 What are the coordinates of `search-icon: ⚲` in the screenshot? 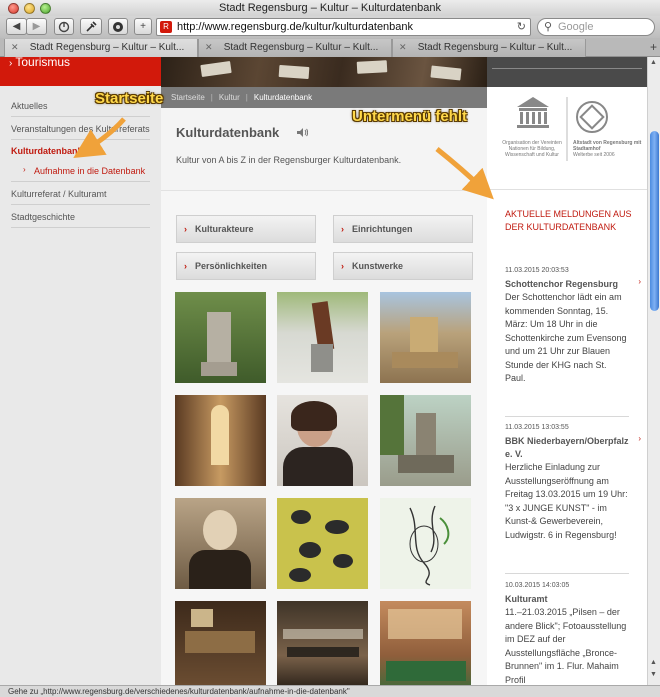 It's located at (548, 27).